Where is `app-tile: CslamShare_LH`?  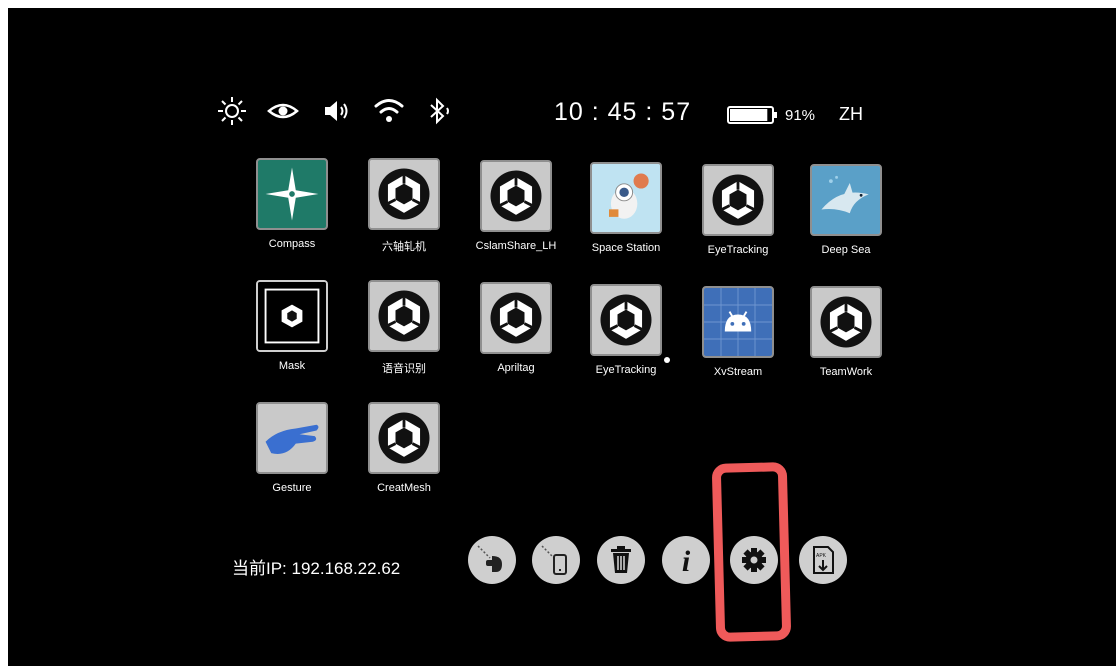
app-tile: CslamShare_LH is located at coordinates (511, 212).